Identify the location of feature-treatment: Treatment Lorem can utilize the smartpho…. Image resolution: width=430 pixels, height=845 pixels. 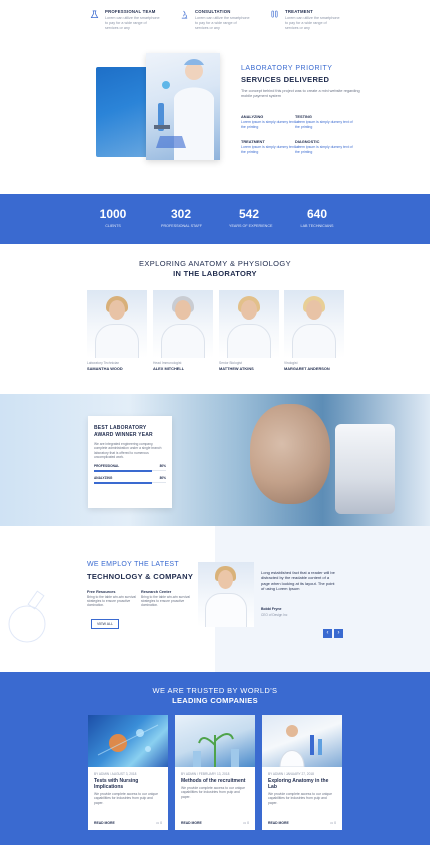
(305, 27).